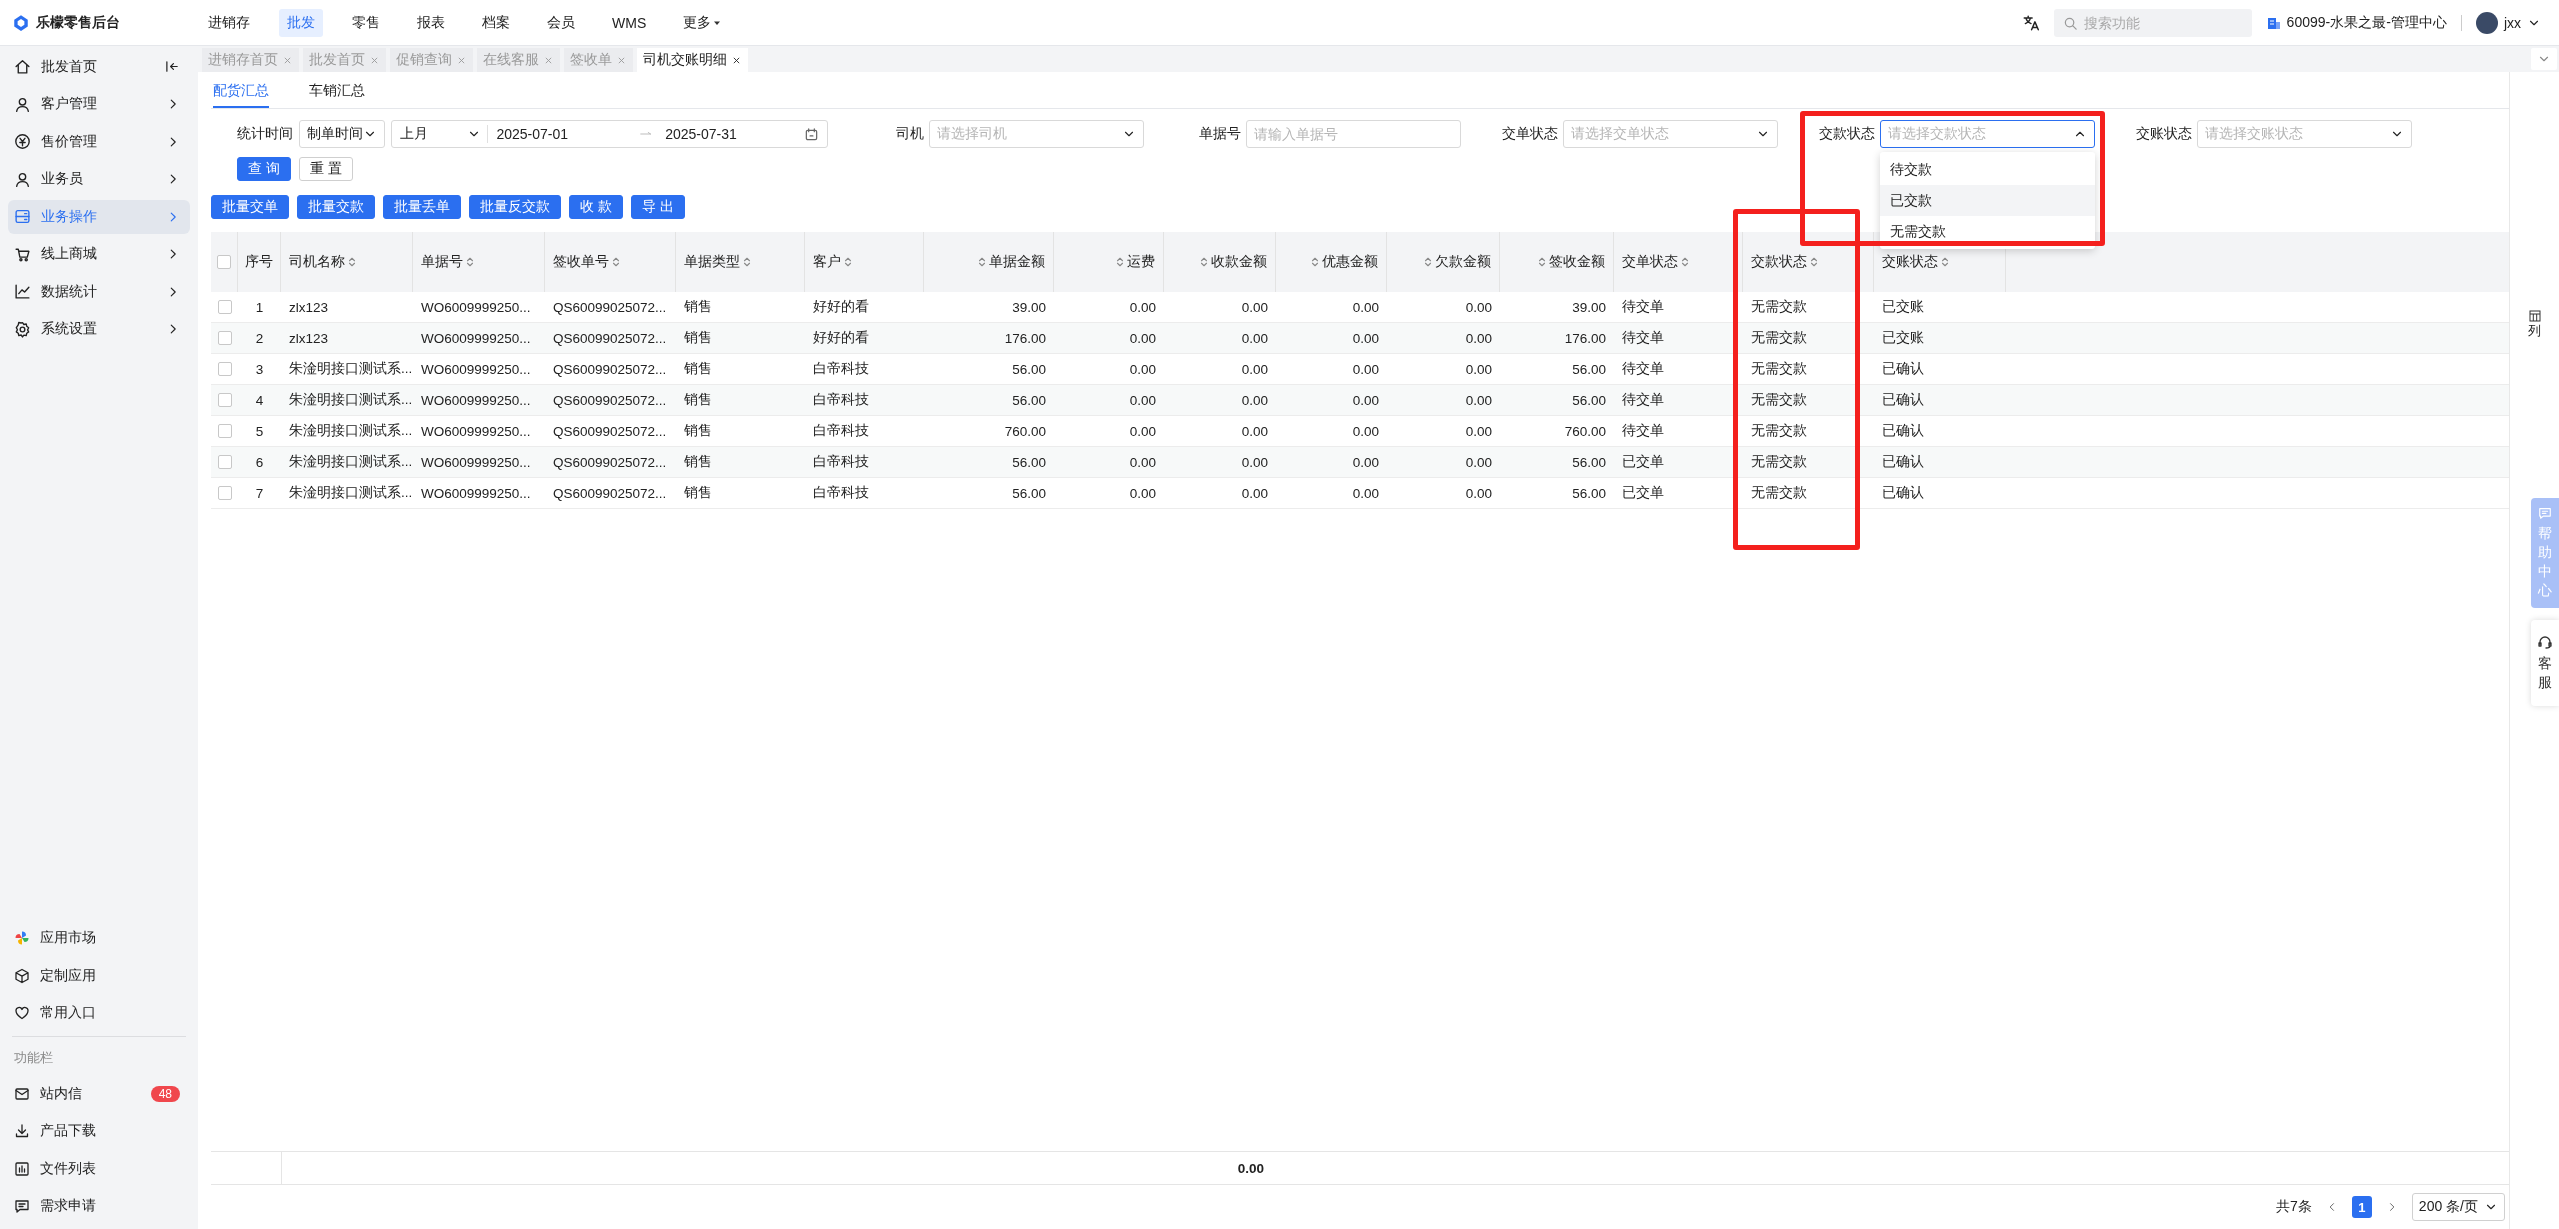  What do you see at coordinates (2164, 134) in the screenshot?
I see `filter-label: 交账状态` at bounding box center [2164, 134].